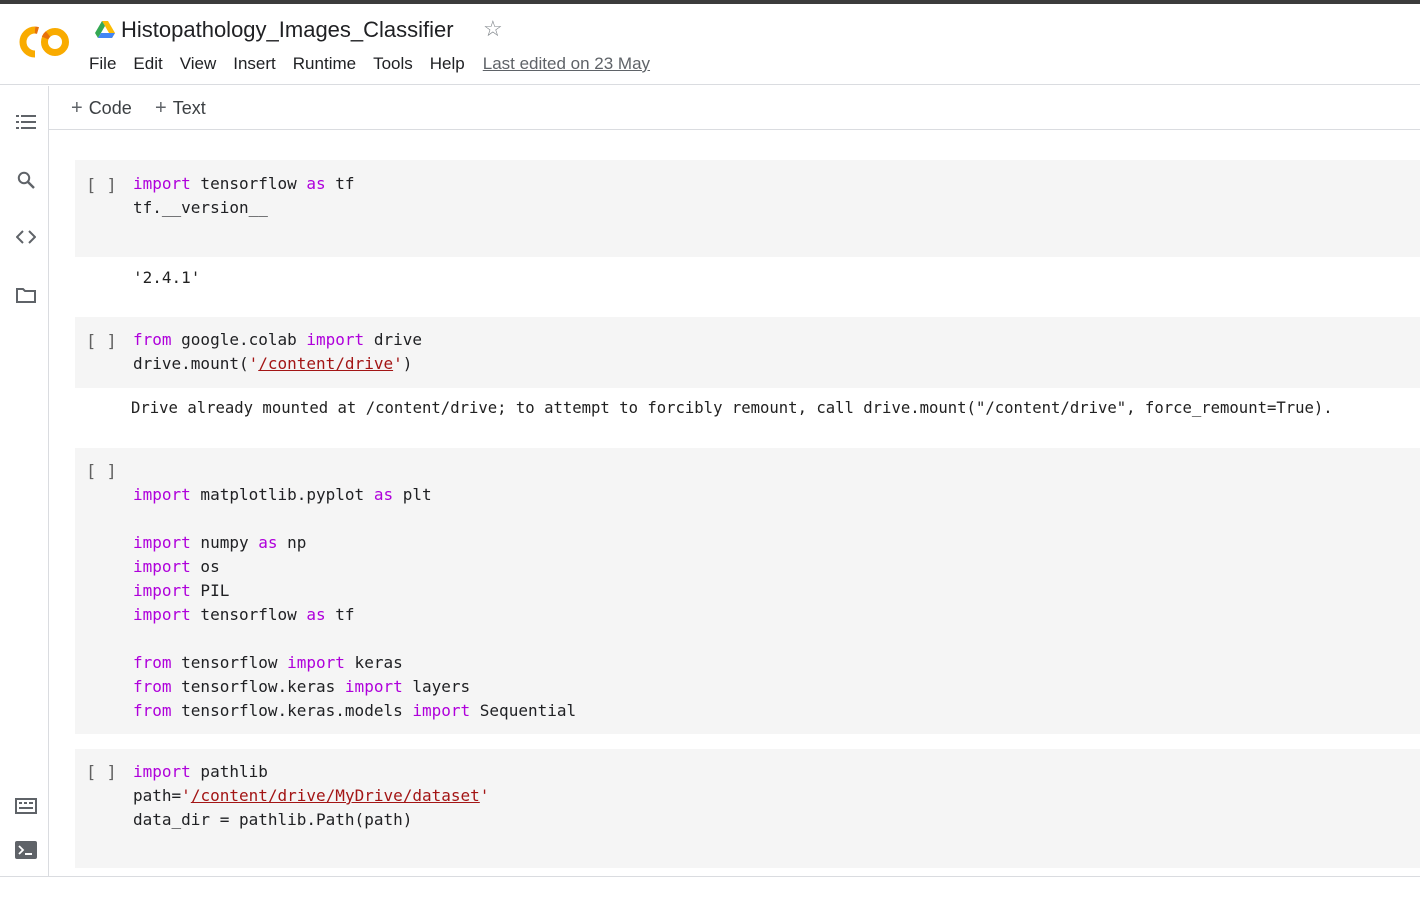 The height and width of the screenshot is (901, 1420). I want to click on add-text-label: Text, so click(189, 108).